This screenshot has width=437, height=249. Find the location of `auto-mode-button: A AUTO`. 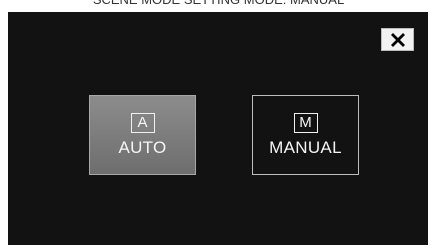

auto-mode-button: A AUTO is located at coordinates (142, 135).